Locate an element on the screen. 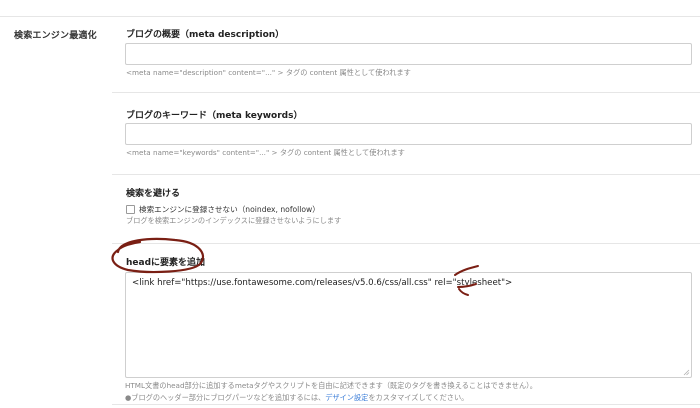 This screenshot has width=700, height=408. meta-keywords-title: ブログのキーワード（meta keywords） is located at coordinates (214, 116).